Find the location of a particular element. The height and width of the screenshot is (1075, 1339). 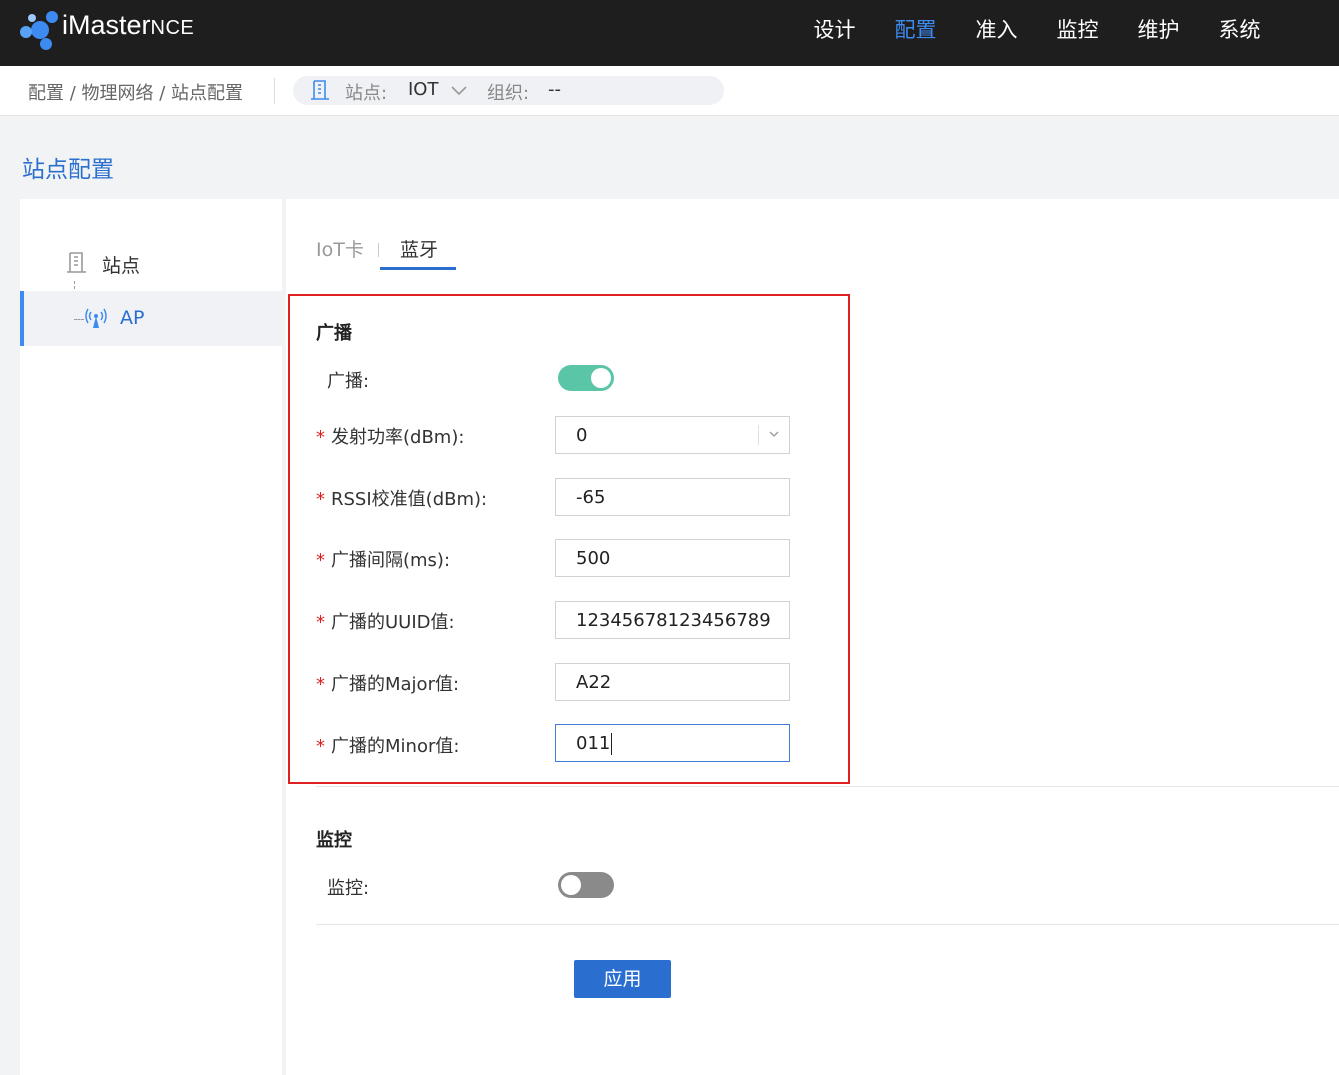

interval-input: 500 is located at coordinates (672, 558).